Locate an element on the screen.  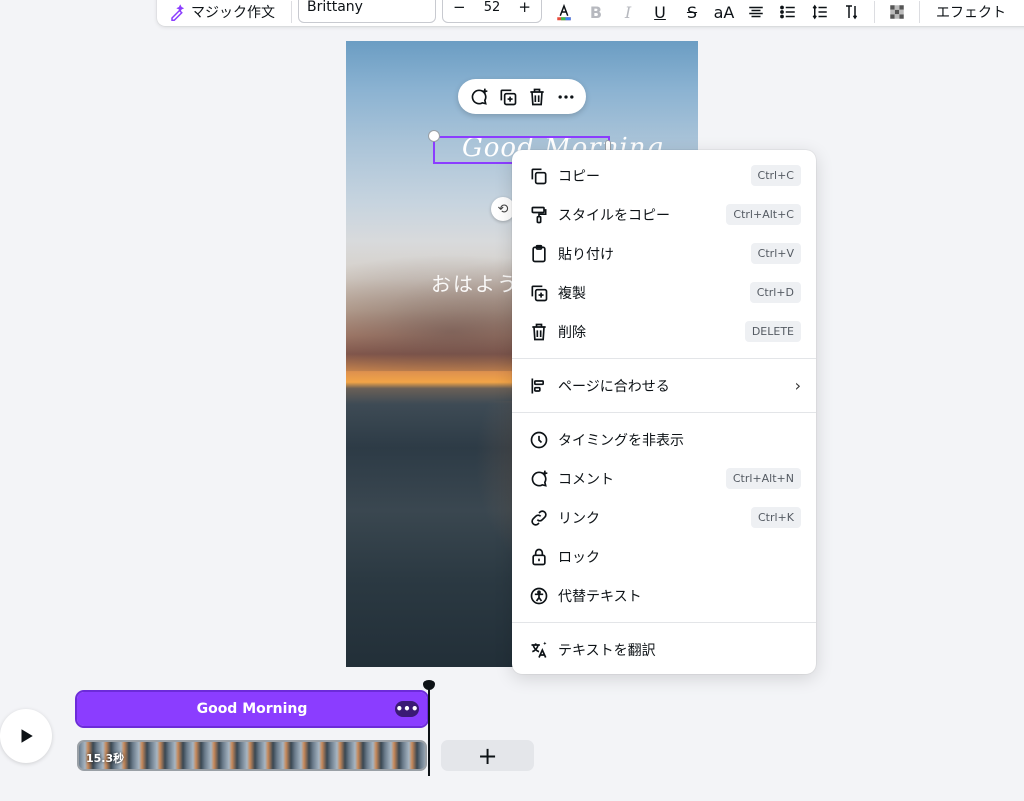
align-button is located at coordinates (756, 12).